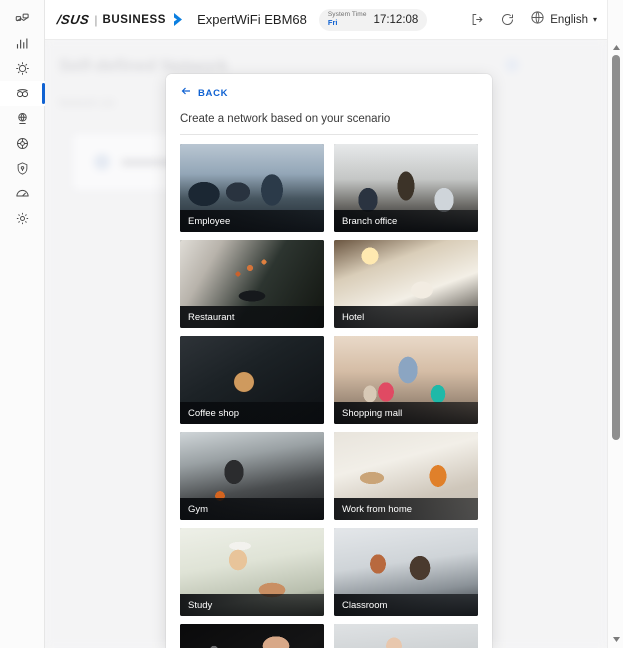  What do you see at coordinates (353, 317) in the screenshot?
I see `scenario-card-label-text: Hotel` at bounding box center [353, 317].